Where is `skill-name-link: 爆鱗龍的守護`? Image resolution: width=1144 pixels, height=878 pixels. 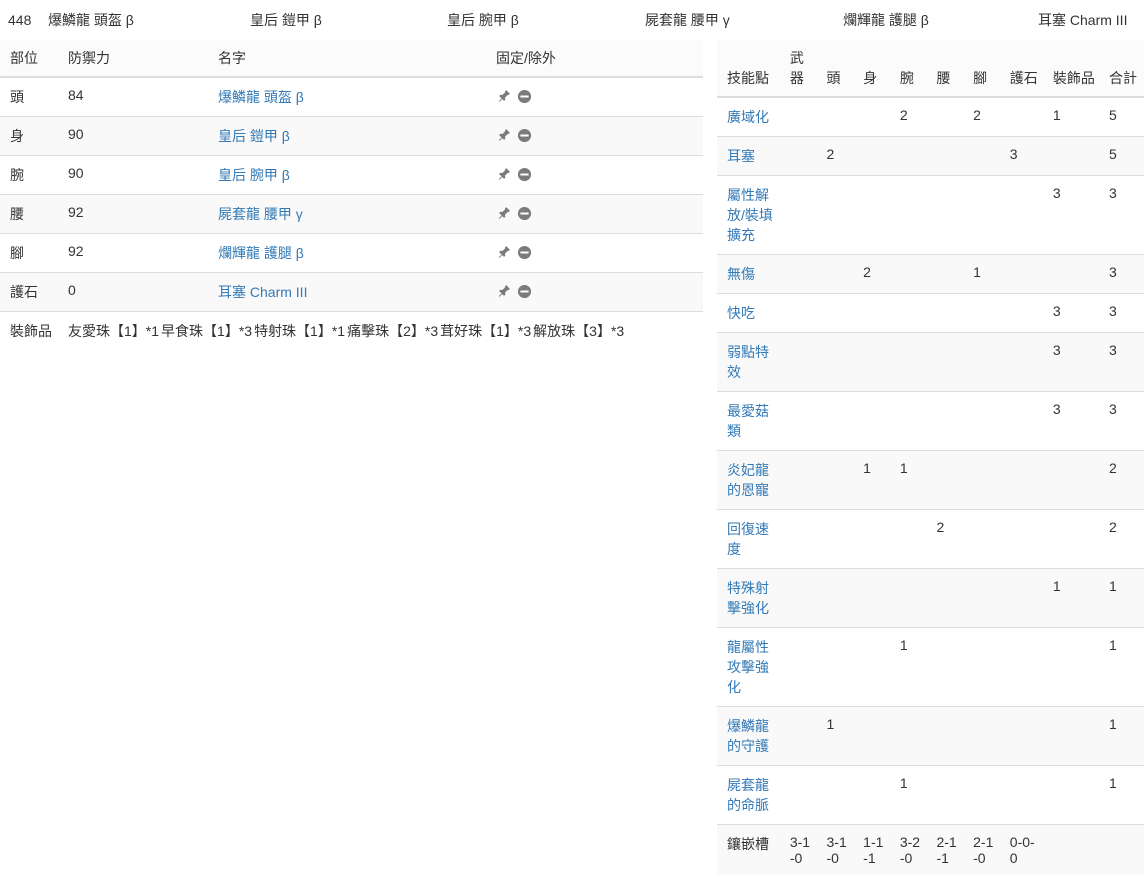
skill-name-link: 爆鱗龍的守護 is located at coordinates (748, 736).